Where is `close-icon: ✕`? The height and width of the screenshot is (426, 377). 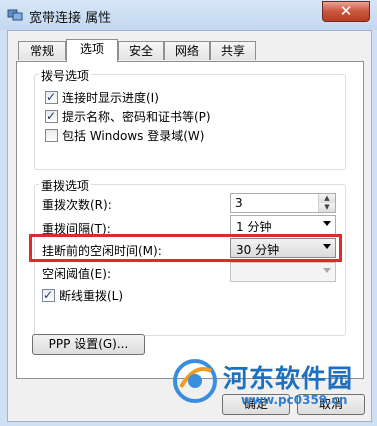 close-icon: ✕ is located at coordinates (346, 11).